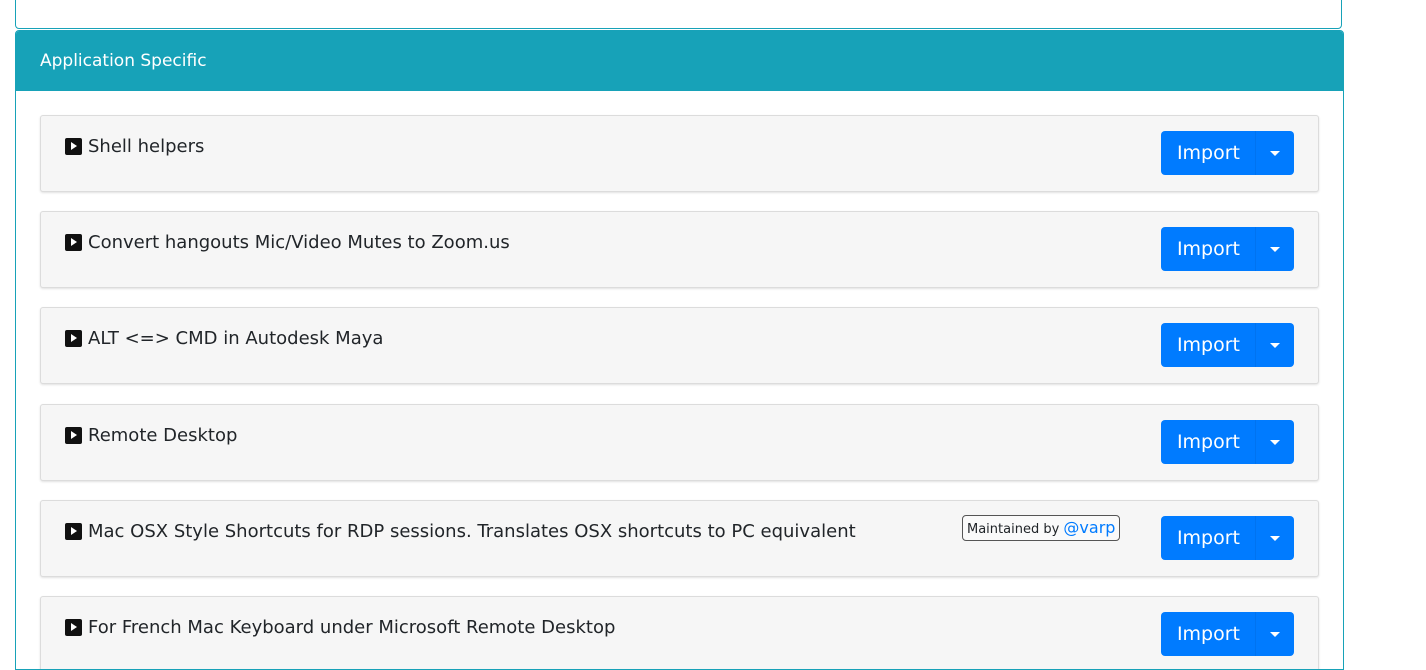 The image size is (1426, 670). I want to click on maintainer-prefix: Maintained by, so click(1015, 529).